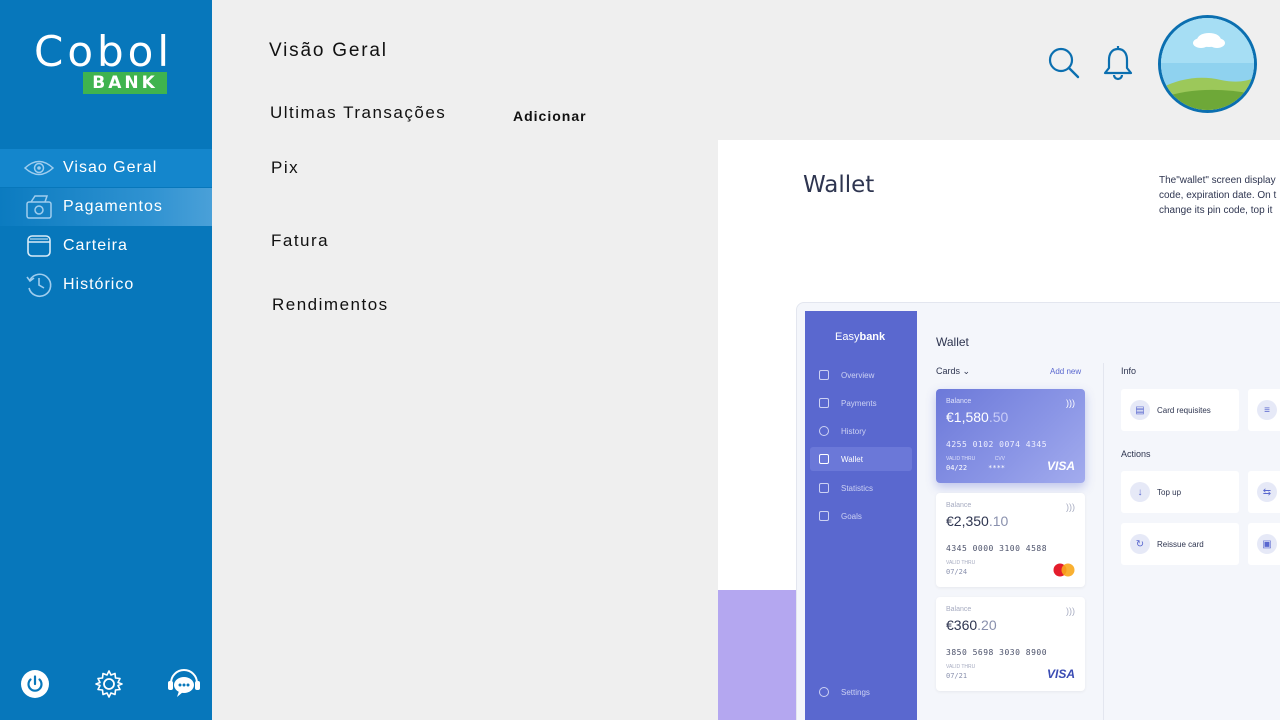  I want to click on mockup-actions-label: Actions, so click(1136, 454).